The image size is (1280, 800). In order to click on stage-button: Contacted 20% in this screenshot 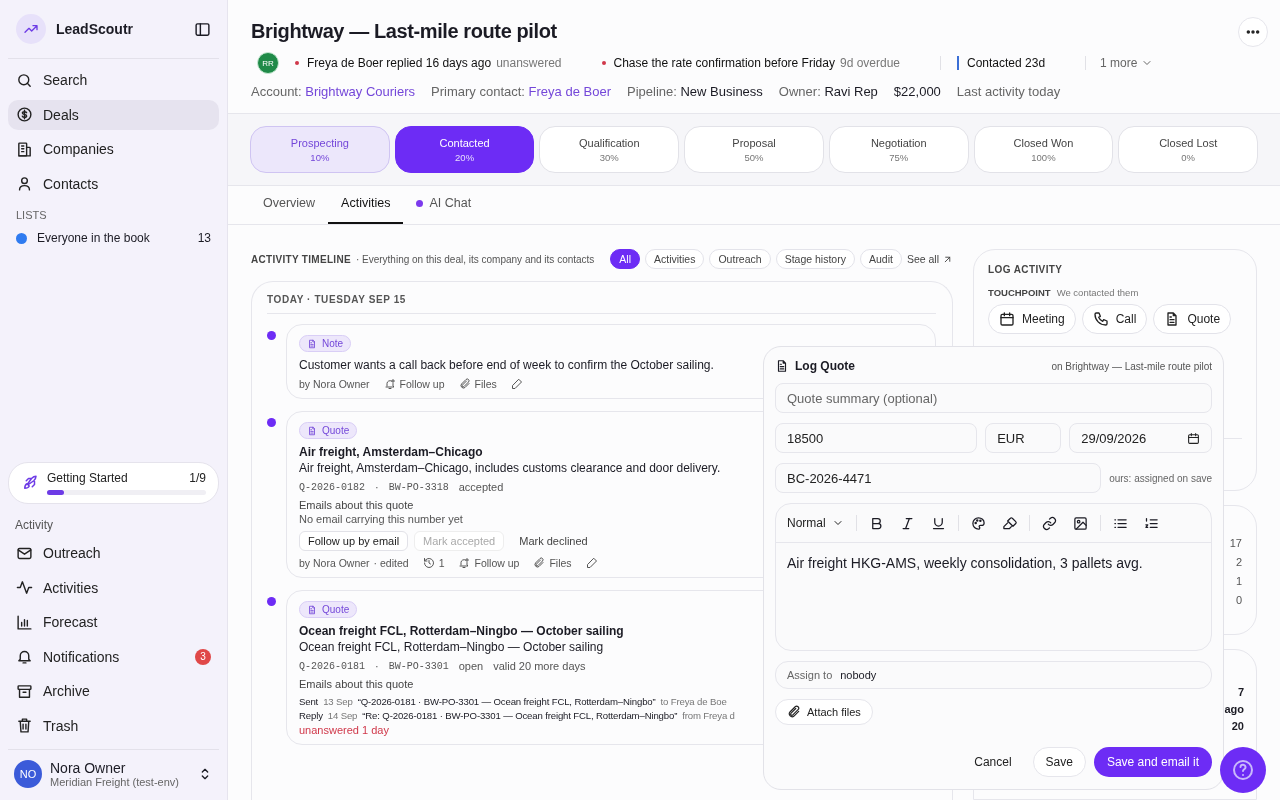, I will do `click(464, 149)`.